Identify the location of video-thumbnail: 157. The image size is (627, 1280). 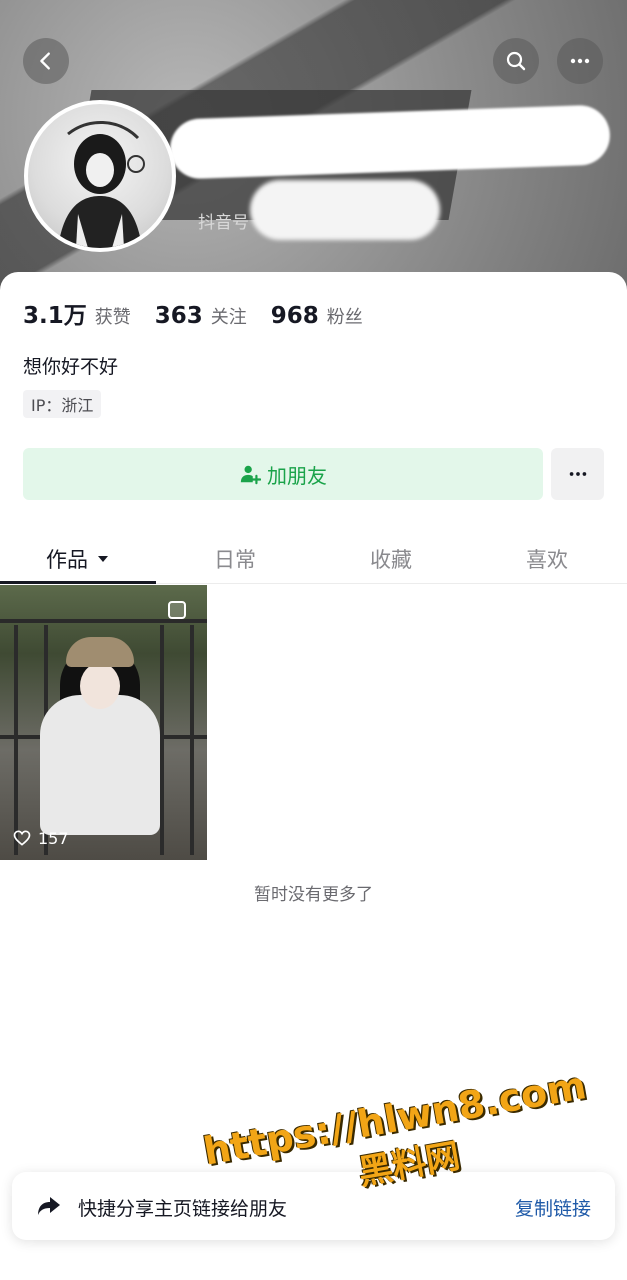
(103, 722).